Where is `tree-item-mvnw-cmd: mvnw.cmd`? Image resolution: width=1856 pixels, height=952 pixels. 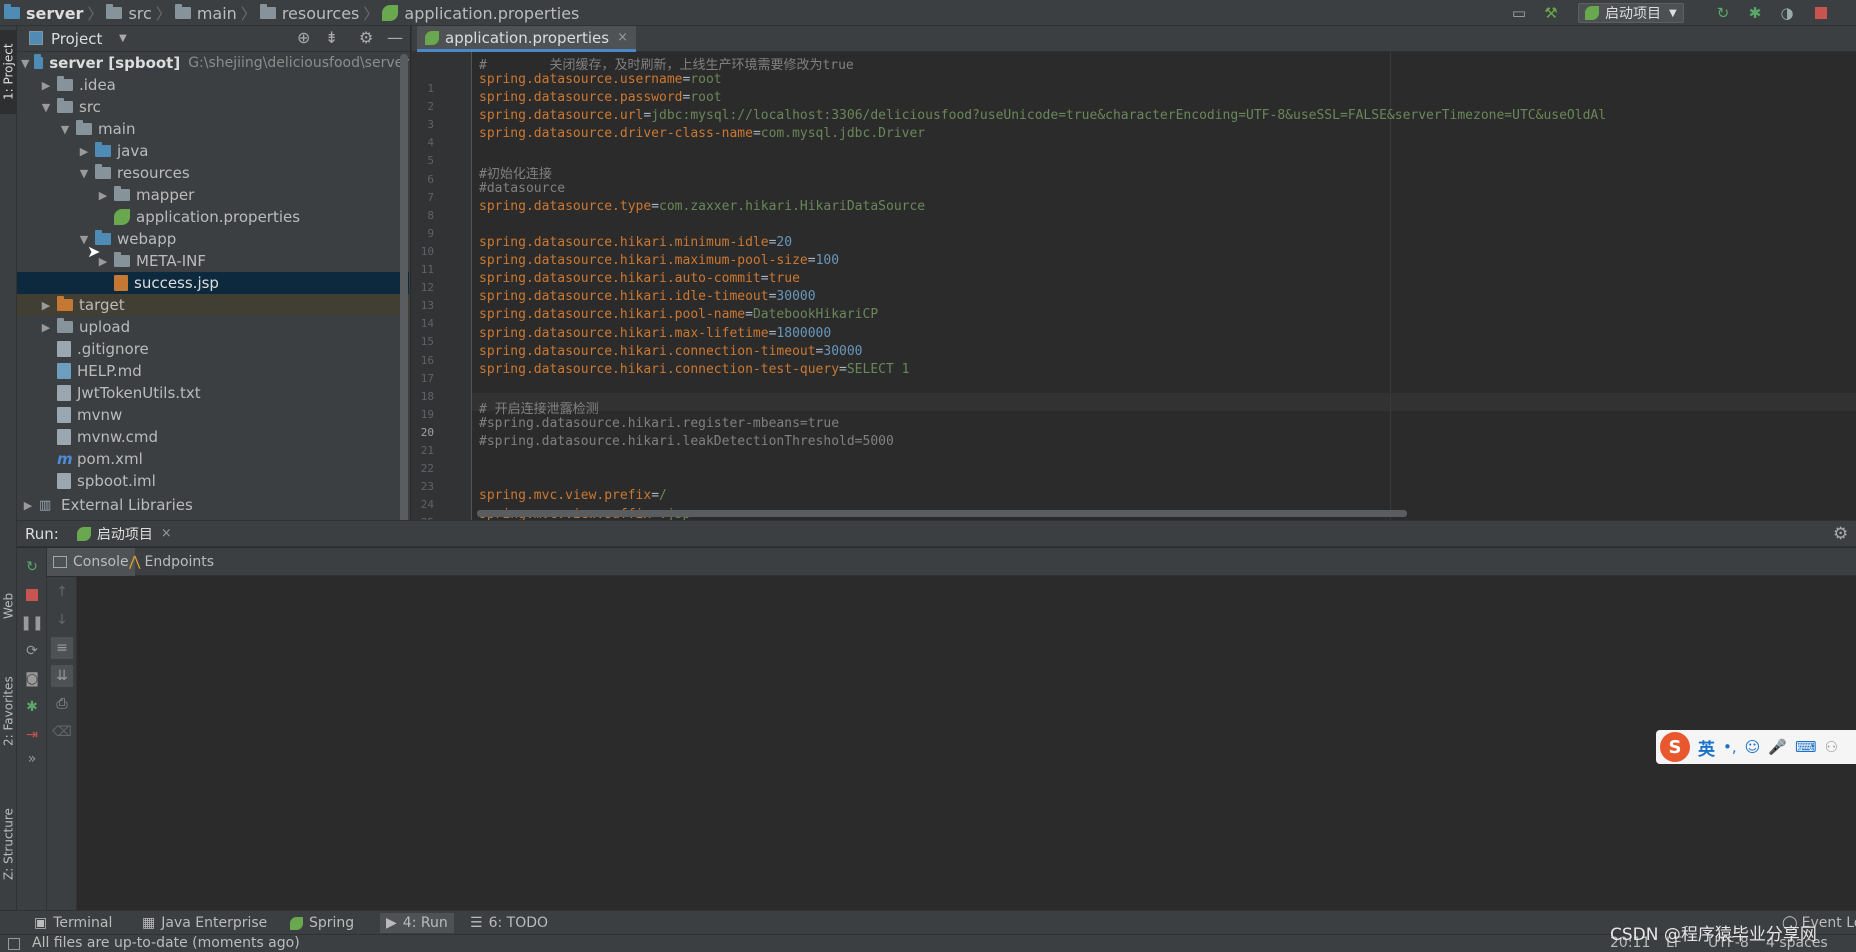 tree-item-mvnw-cmd: mvnw.cmd is located at coordinates (213, 437).